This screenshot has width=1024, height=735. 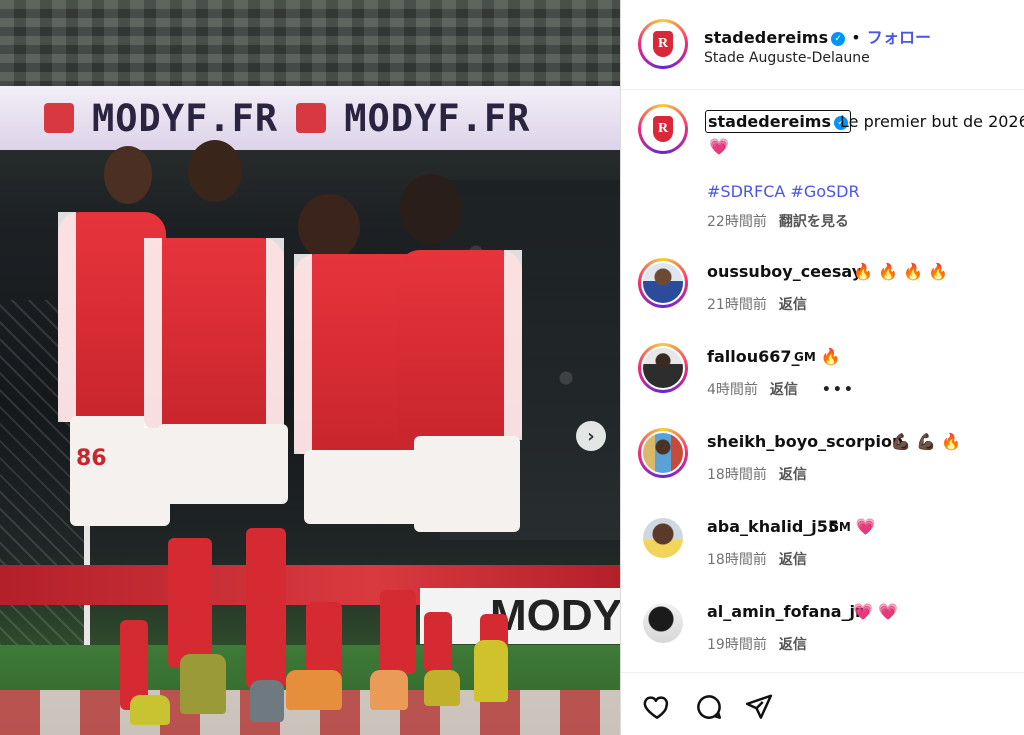 I want to click on chevron-right-icon: ›, so click(x=591, y=436).